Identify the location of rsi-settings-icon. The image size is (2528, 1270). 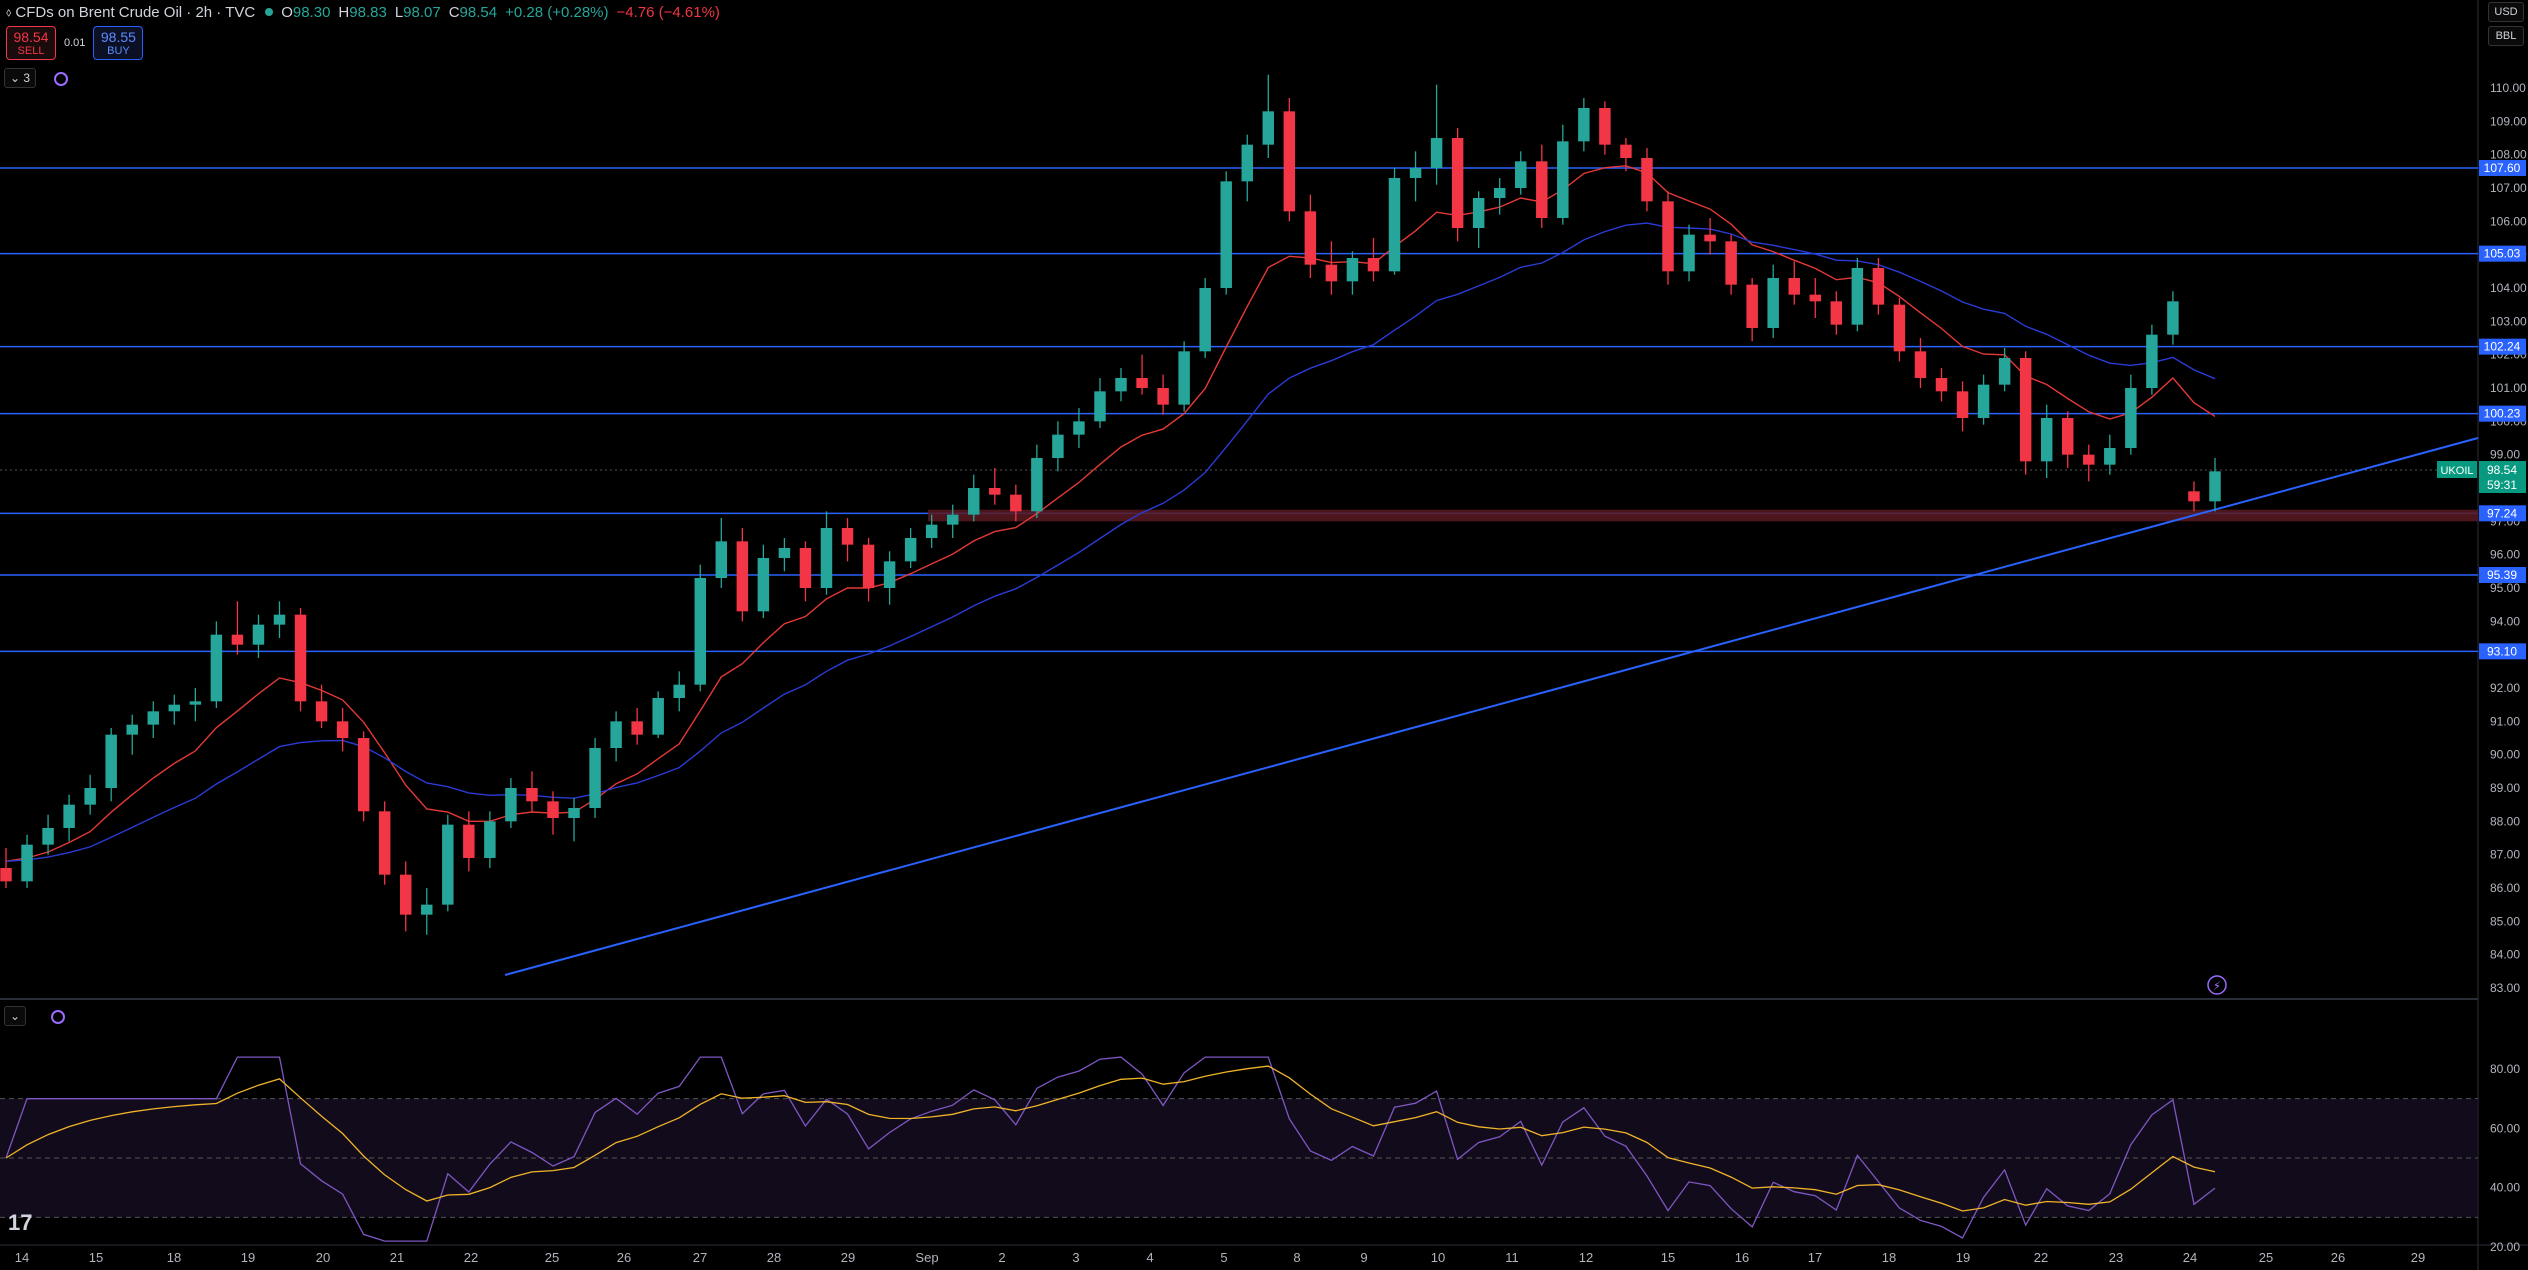
(58, 1017).